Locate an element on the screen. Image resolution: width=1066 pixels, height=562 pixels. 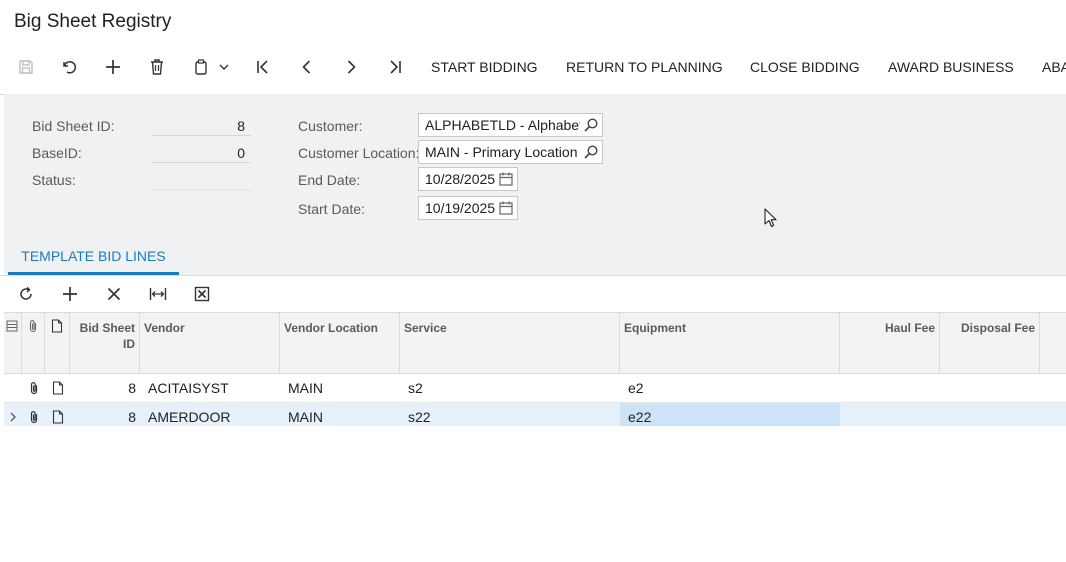
close-bidding-button: CLOSE BIDDING is located at coordinates (805, 67).